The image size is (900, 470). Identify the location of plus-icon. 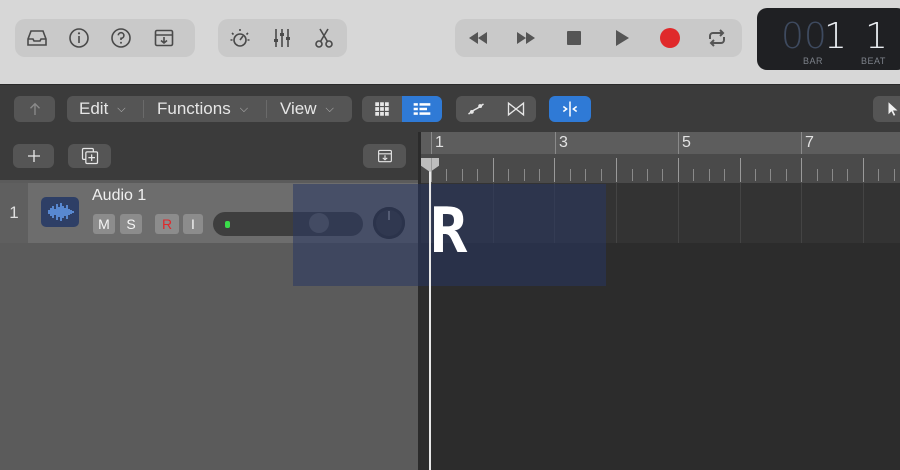
(33, 156).